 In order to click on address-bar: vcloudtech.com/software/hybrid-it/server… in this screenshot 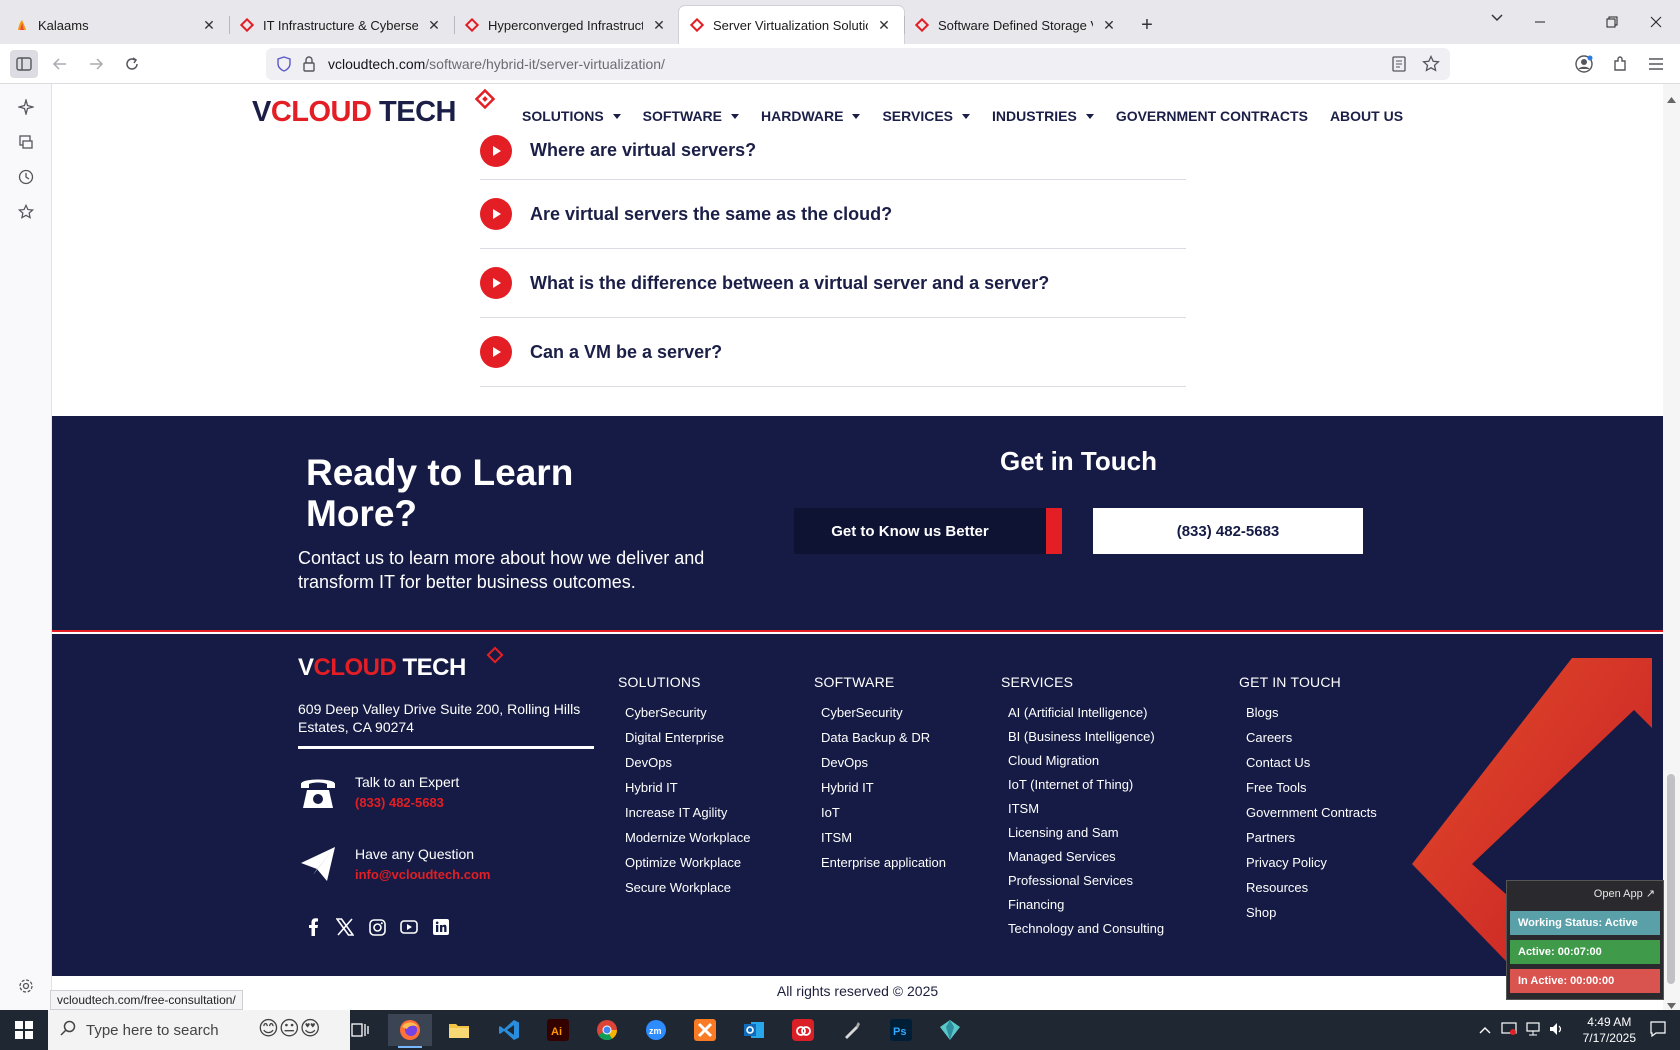, I will do `click(858, 64)`.